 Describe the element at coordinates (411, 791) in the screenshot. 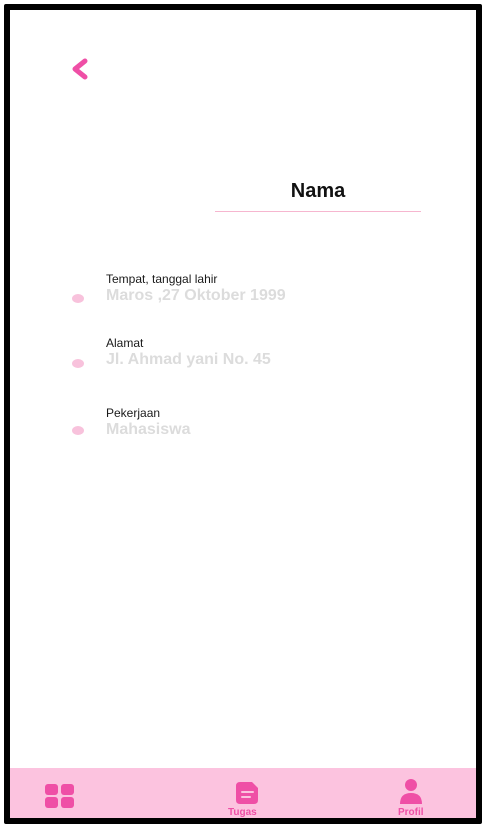

I see `user-icon` at that location.